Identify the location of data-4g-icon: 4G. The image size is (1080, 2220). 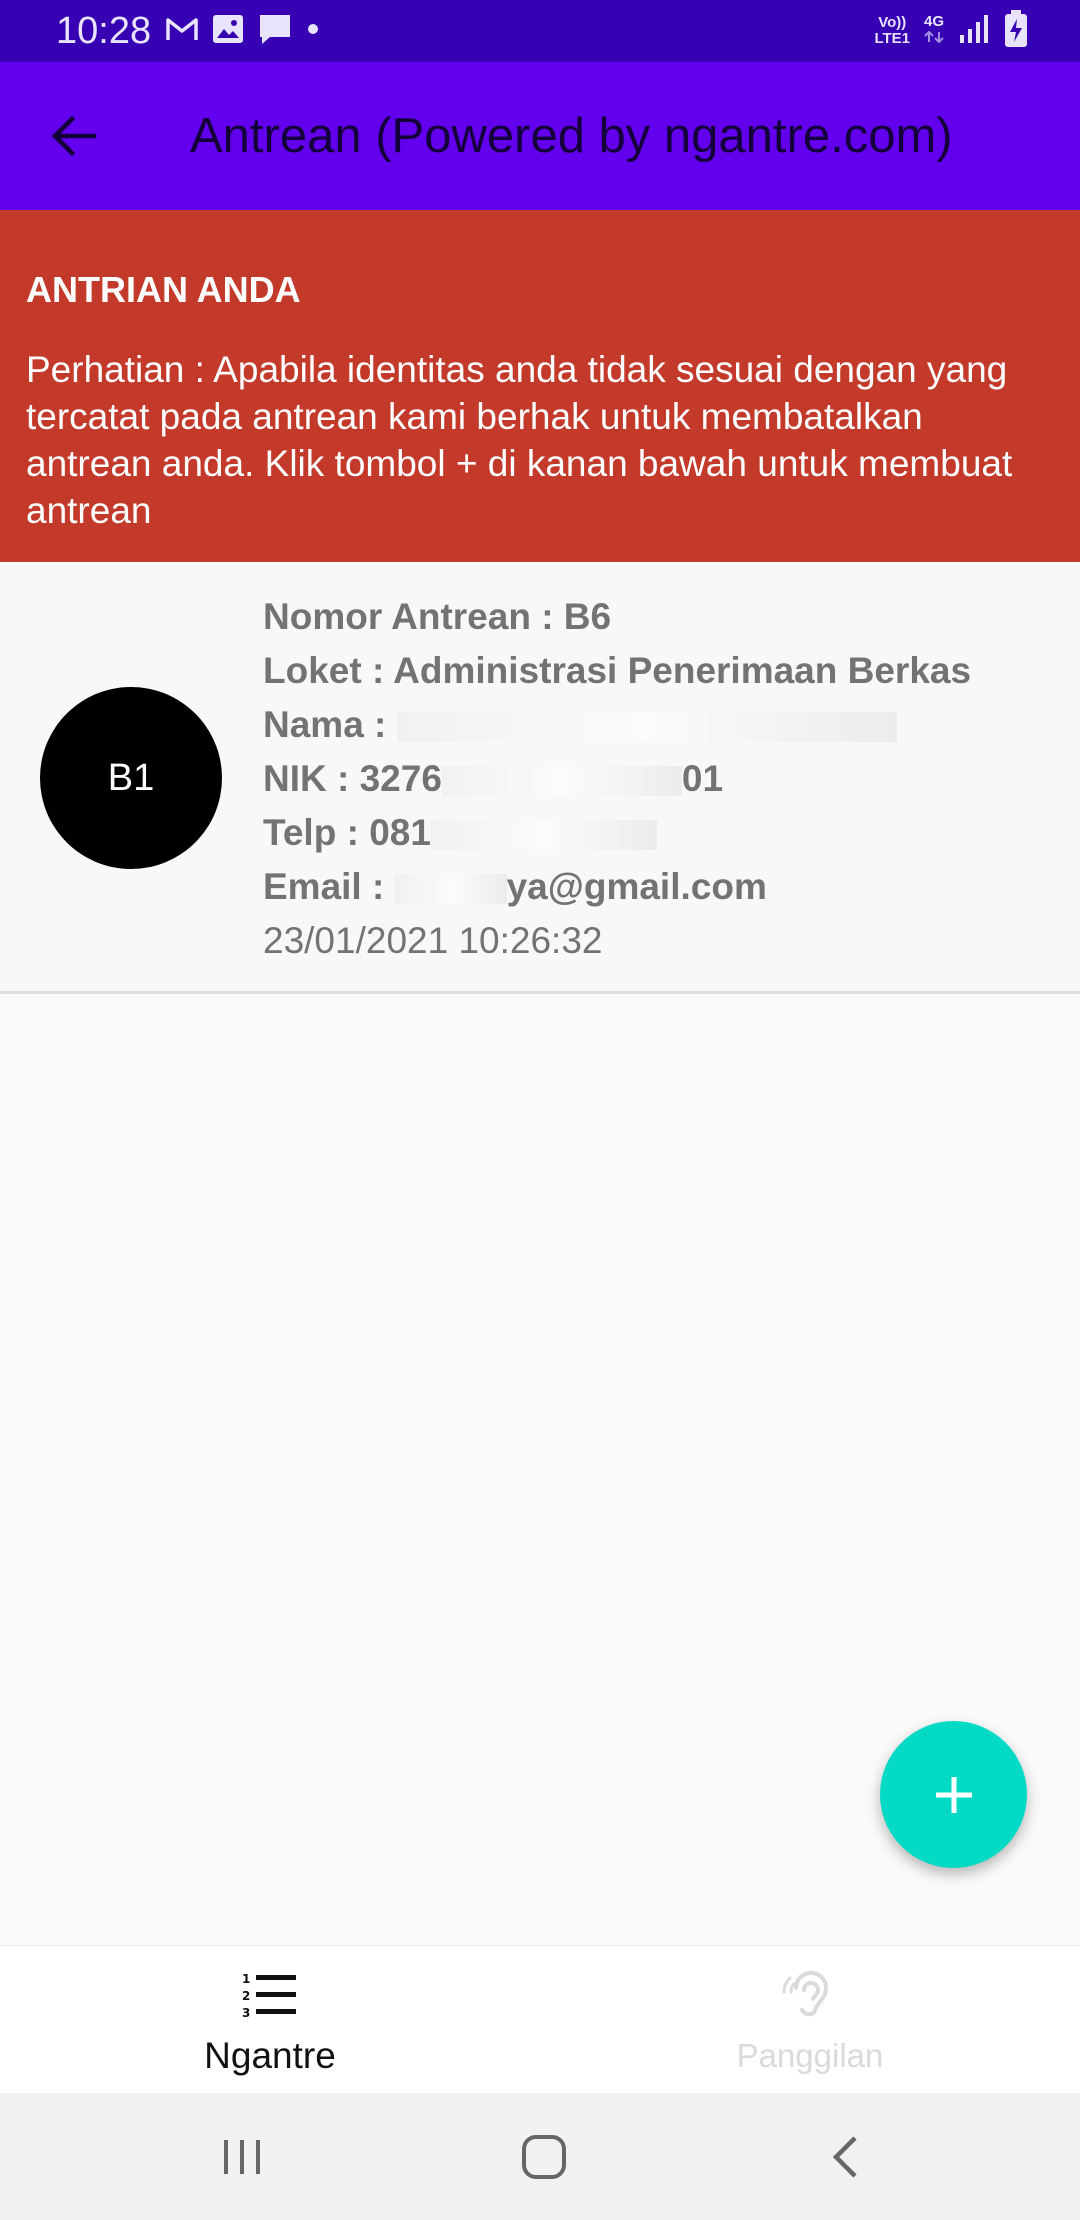
(934, 31).